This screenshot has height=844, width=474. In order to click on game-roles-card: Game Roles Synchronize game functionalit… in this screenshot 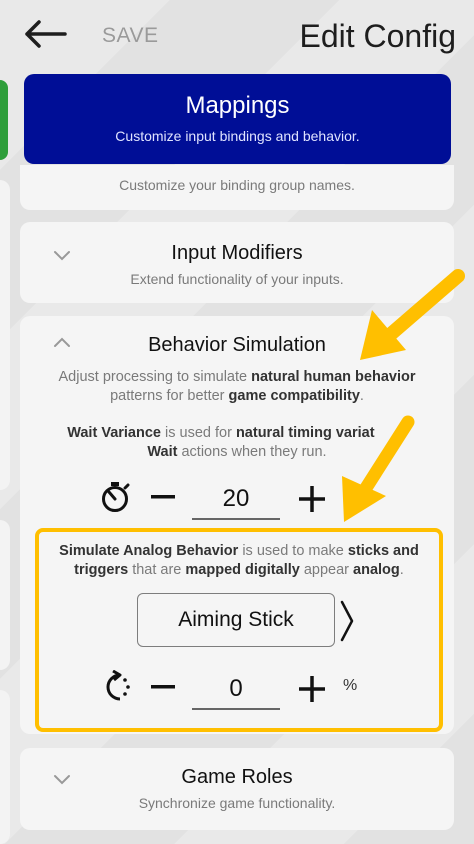, I will do `click(237, 789)`.